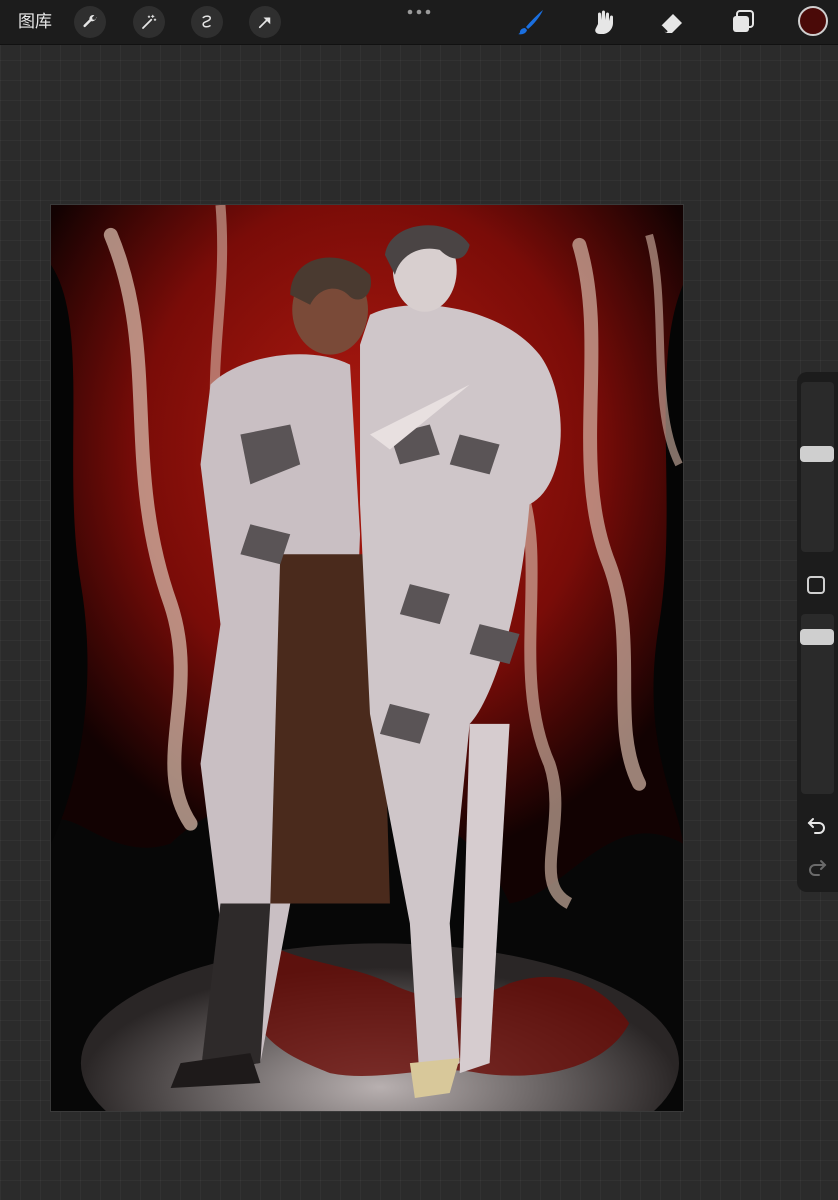 This screenshot has height=1200, width=838. I want to click on eraser-tool-button, so click(672, 22).